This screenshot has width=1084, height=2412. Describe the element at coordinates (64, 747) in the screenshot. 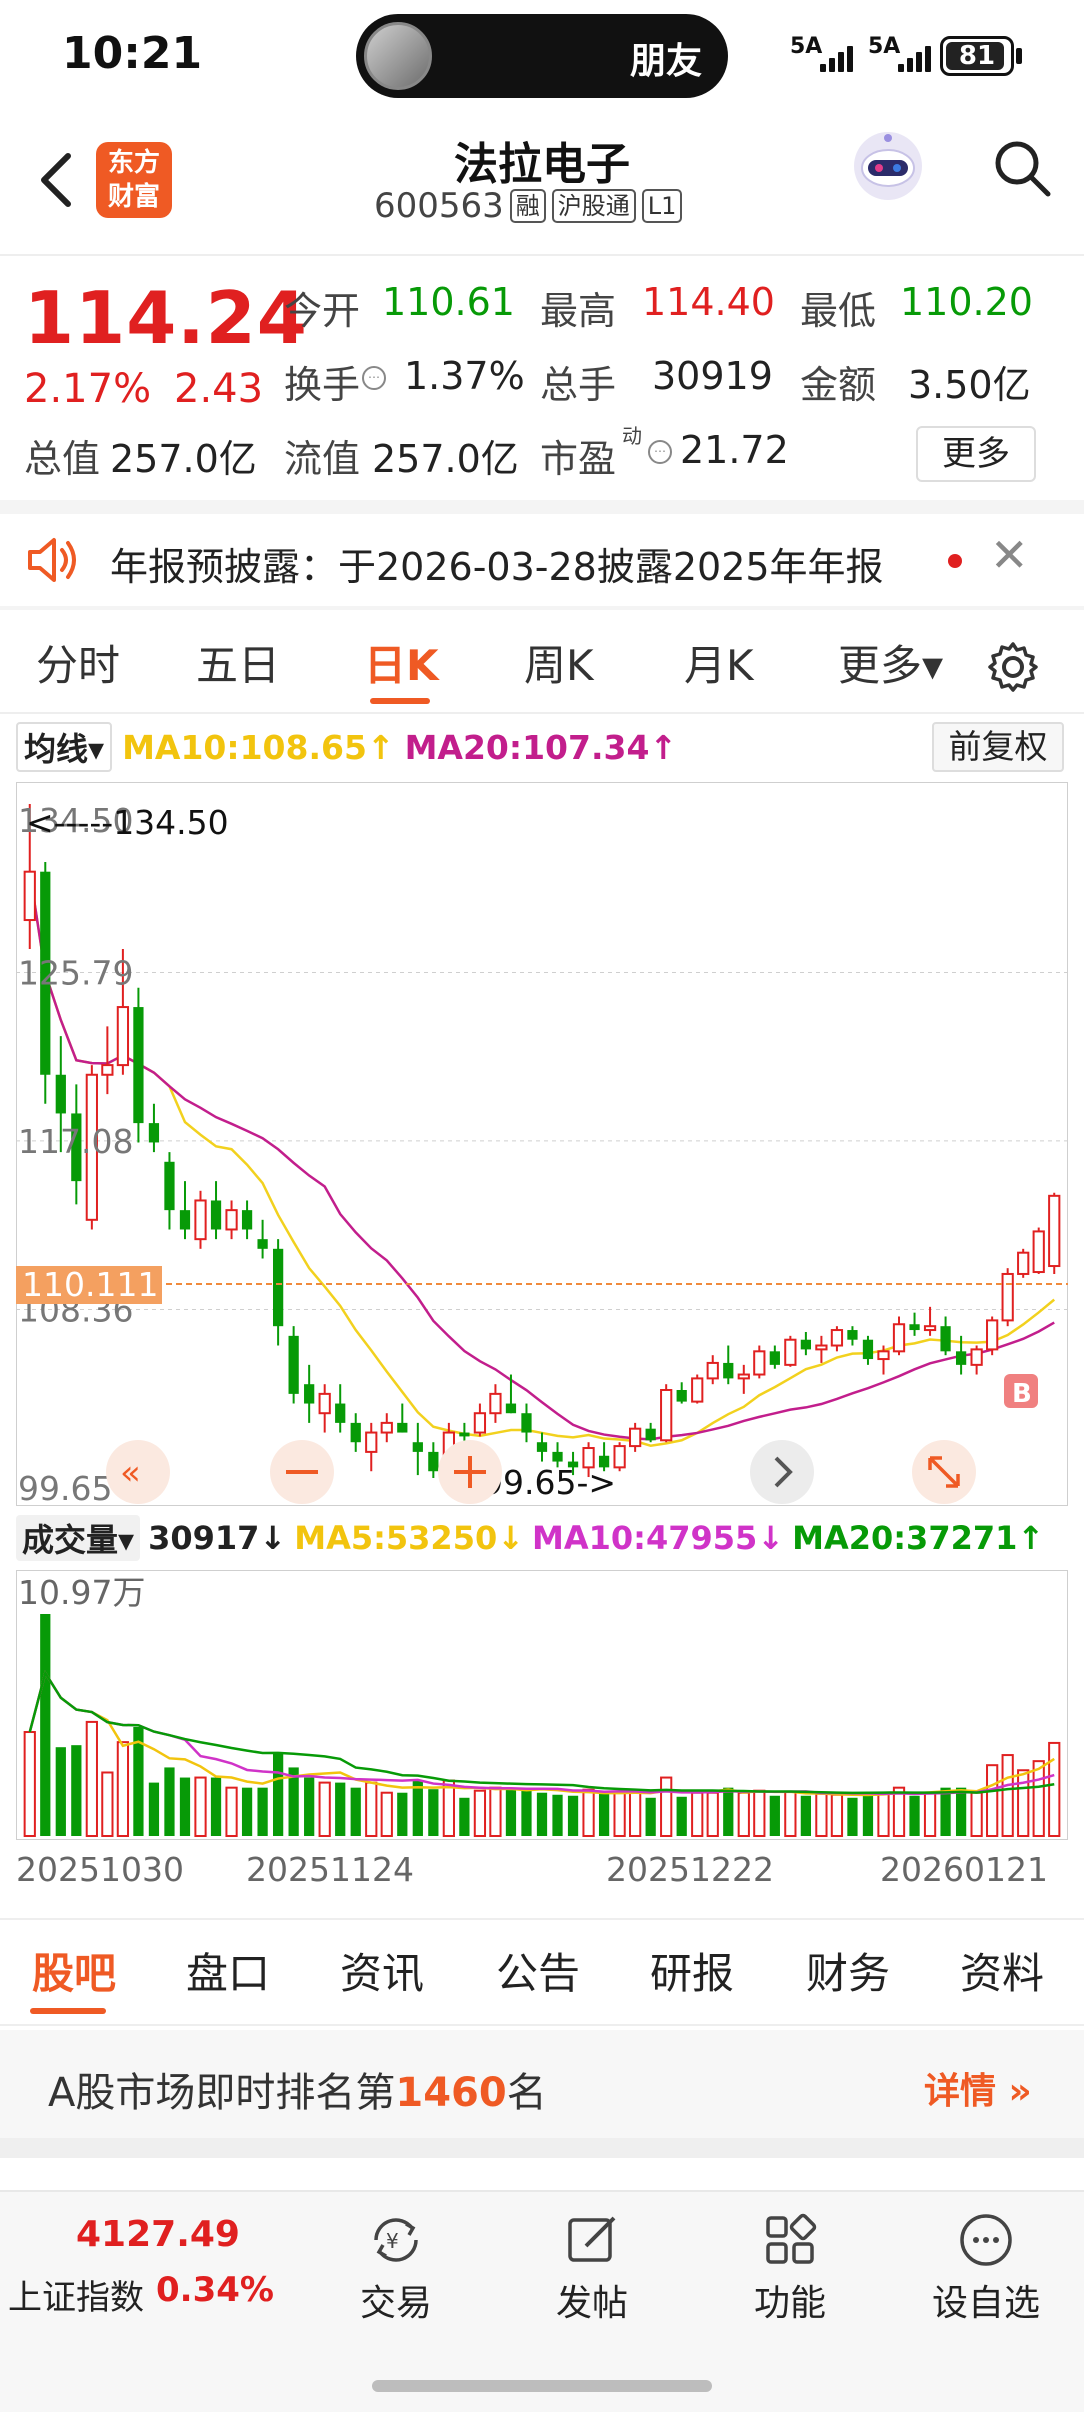

I see `ma-selector: 均线▾` at that location.